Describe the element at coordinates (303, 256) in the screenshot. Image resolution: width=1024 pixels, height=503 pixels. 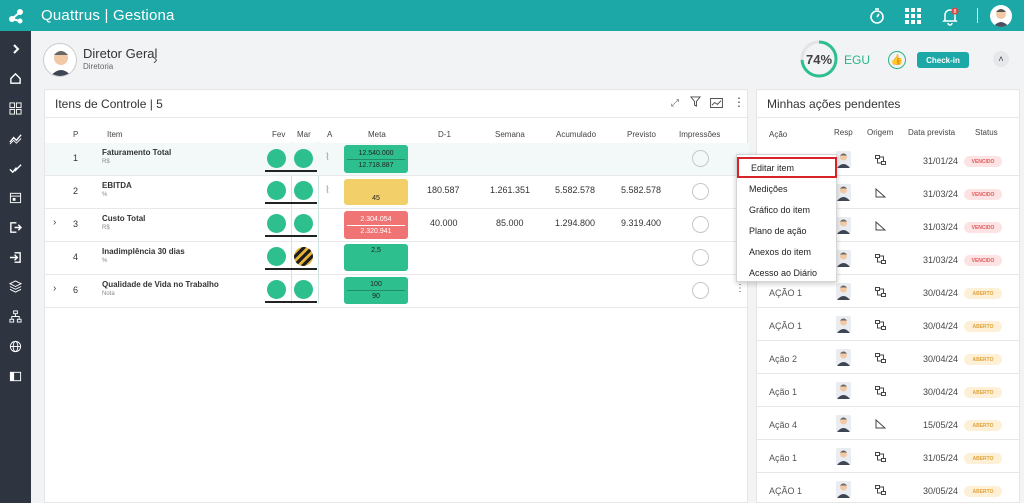
I see `status-dot-striped` at that location.